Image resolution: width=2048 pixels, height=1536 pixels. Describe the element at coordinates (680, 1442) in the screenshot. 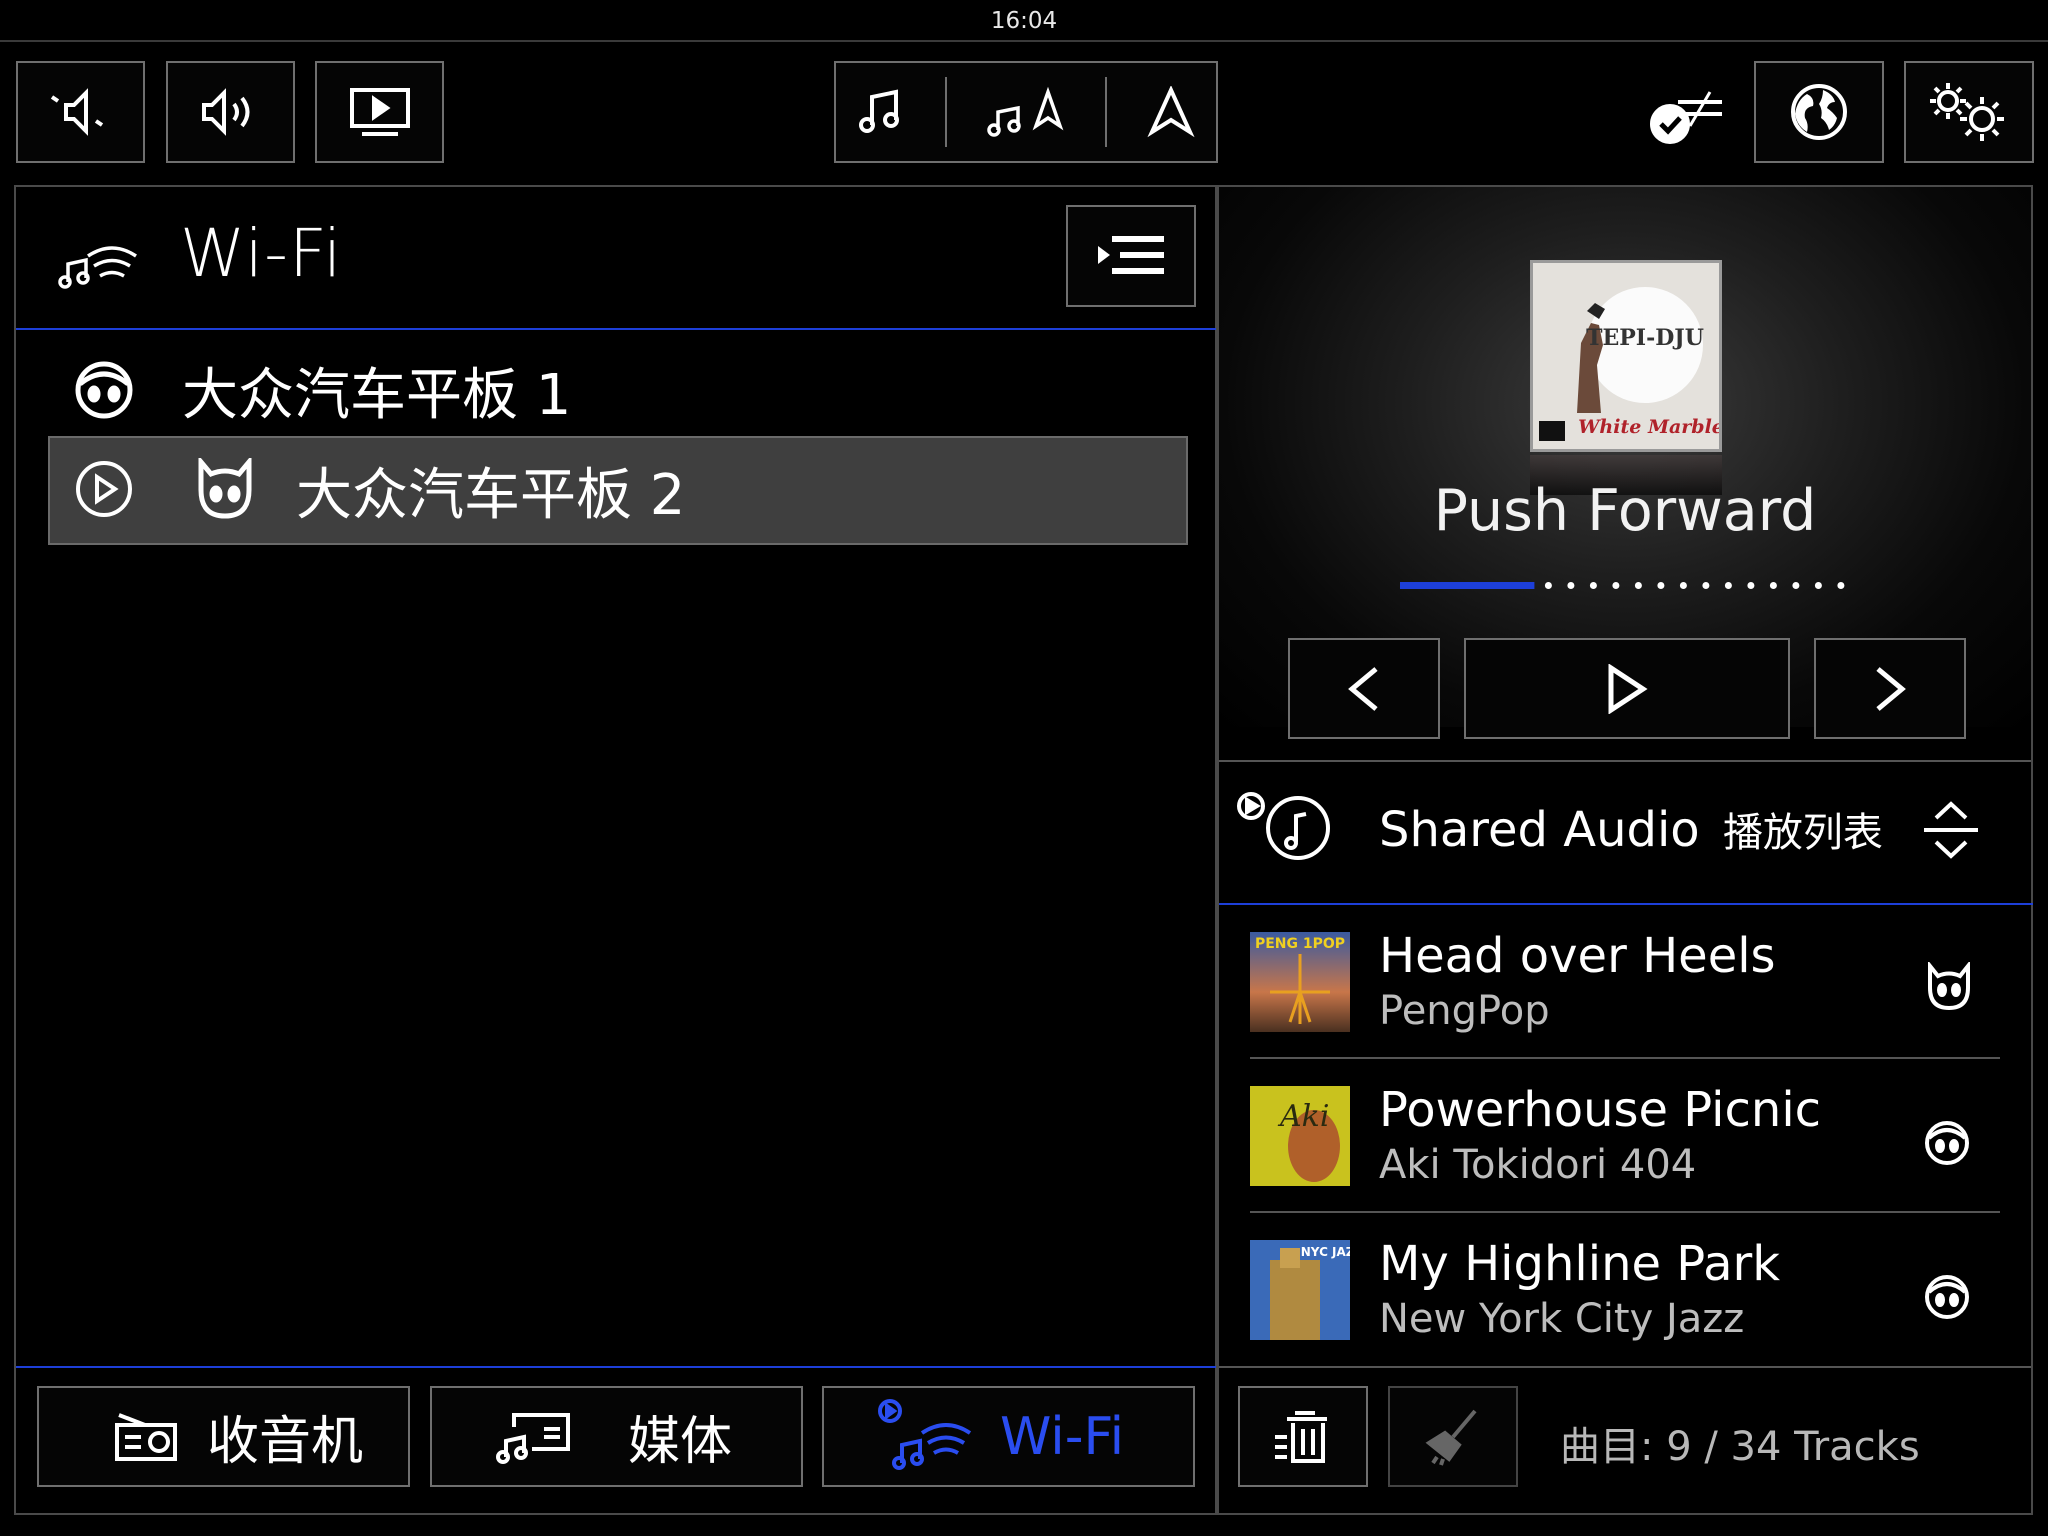

I see `tab-media-label: 媒体` at that location.